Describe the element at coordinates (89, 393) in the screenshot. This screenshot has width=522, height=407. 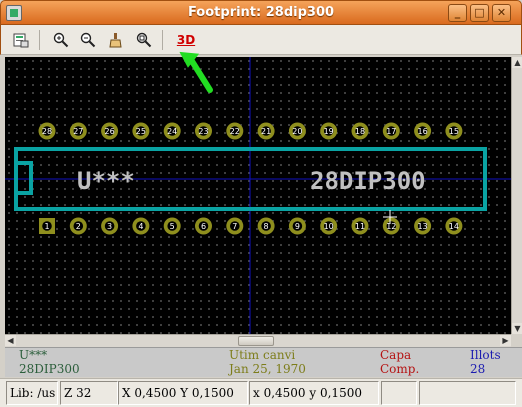
I see `status-zoom: Z 32` at that location.